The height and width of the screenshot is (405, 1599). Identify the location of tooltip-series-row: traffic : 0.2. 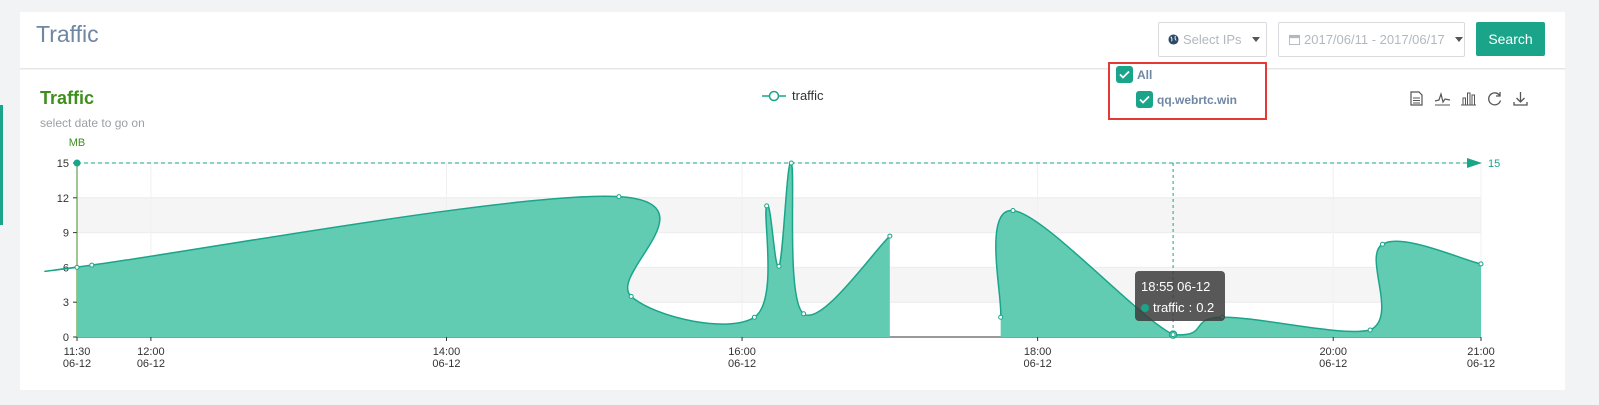
(1177, 307).